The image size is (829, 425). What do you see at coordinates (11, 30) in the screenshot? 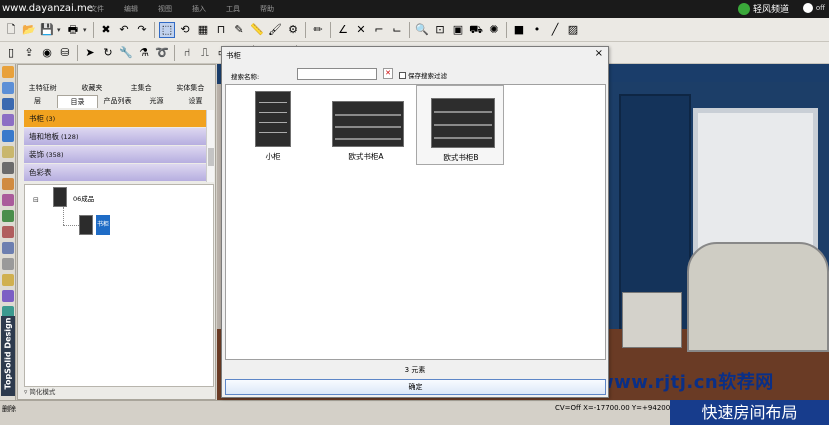
I see `new-file-icon: 🗋` at bounding box center [11, 30].